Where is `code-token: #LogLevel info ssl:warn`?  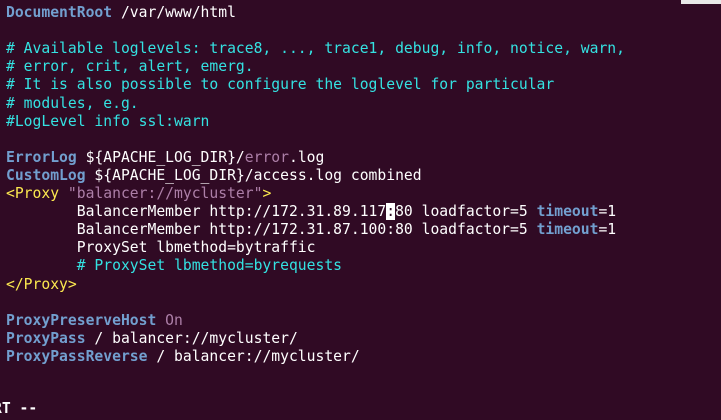 code-token: #LogLevel info ssl:warn is located at coordinates (108, 121).